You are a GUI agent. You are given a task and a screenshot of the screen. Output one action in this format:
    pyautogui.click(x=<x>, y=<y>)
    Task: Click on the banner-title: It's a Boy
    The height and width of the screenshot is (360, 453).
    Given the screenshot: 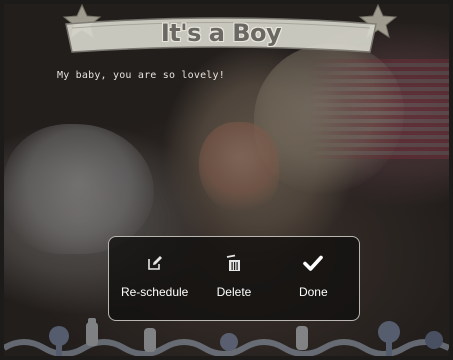 What is the action you would take?
    pyautogui.click(x=221, y=33)
    